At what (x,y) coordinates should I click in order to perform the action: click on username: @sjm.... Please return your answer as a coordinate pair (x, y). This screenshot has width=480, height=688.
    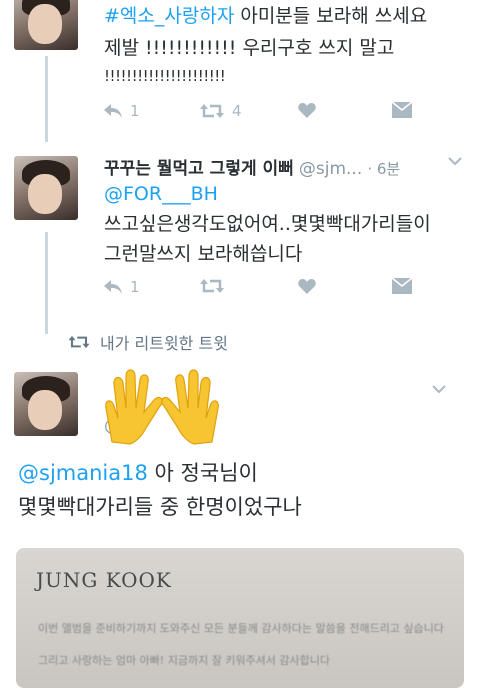
    Looking at the image, I should click on (330, 169).